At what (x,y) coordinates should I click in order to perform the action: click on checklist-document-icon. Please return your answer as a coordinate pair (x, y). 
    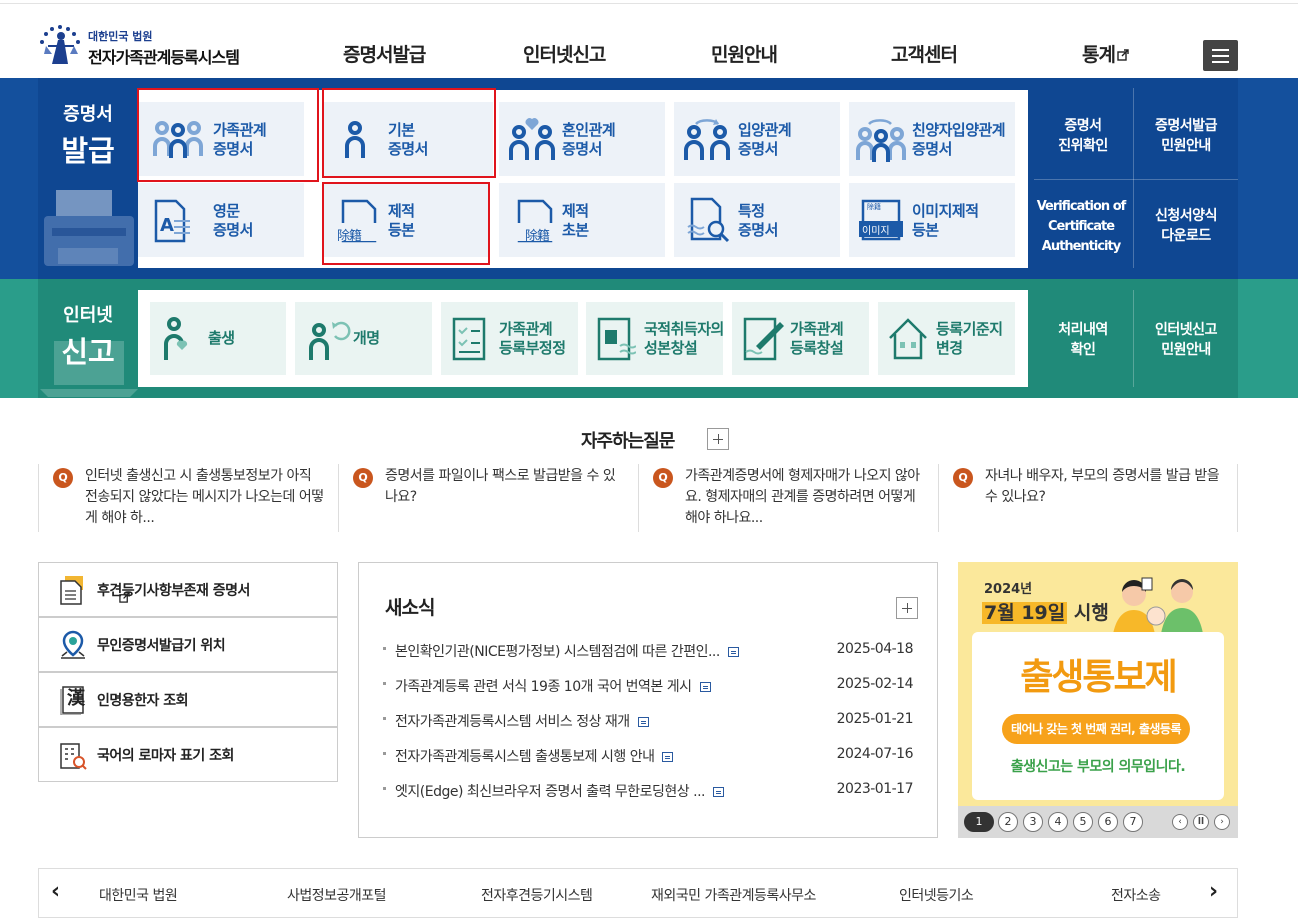
    Looking at the image, I should click on (469, 339).